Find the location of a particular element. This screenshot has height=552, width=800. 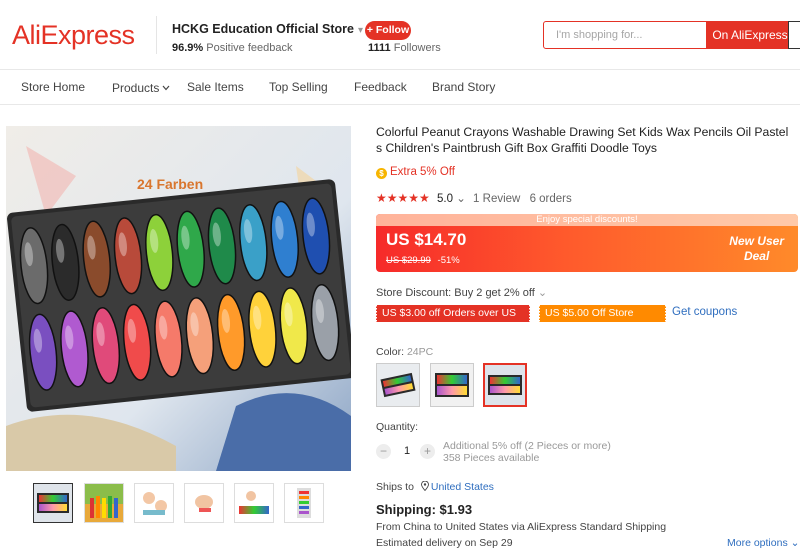

color-label: Color: 24PC is located at coordinates (405, 352).